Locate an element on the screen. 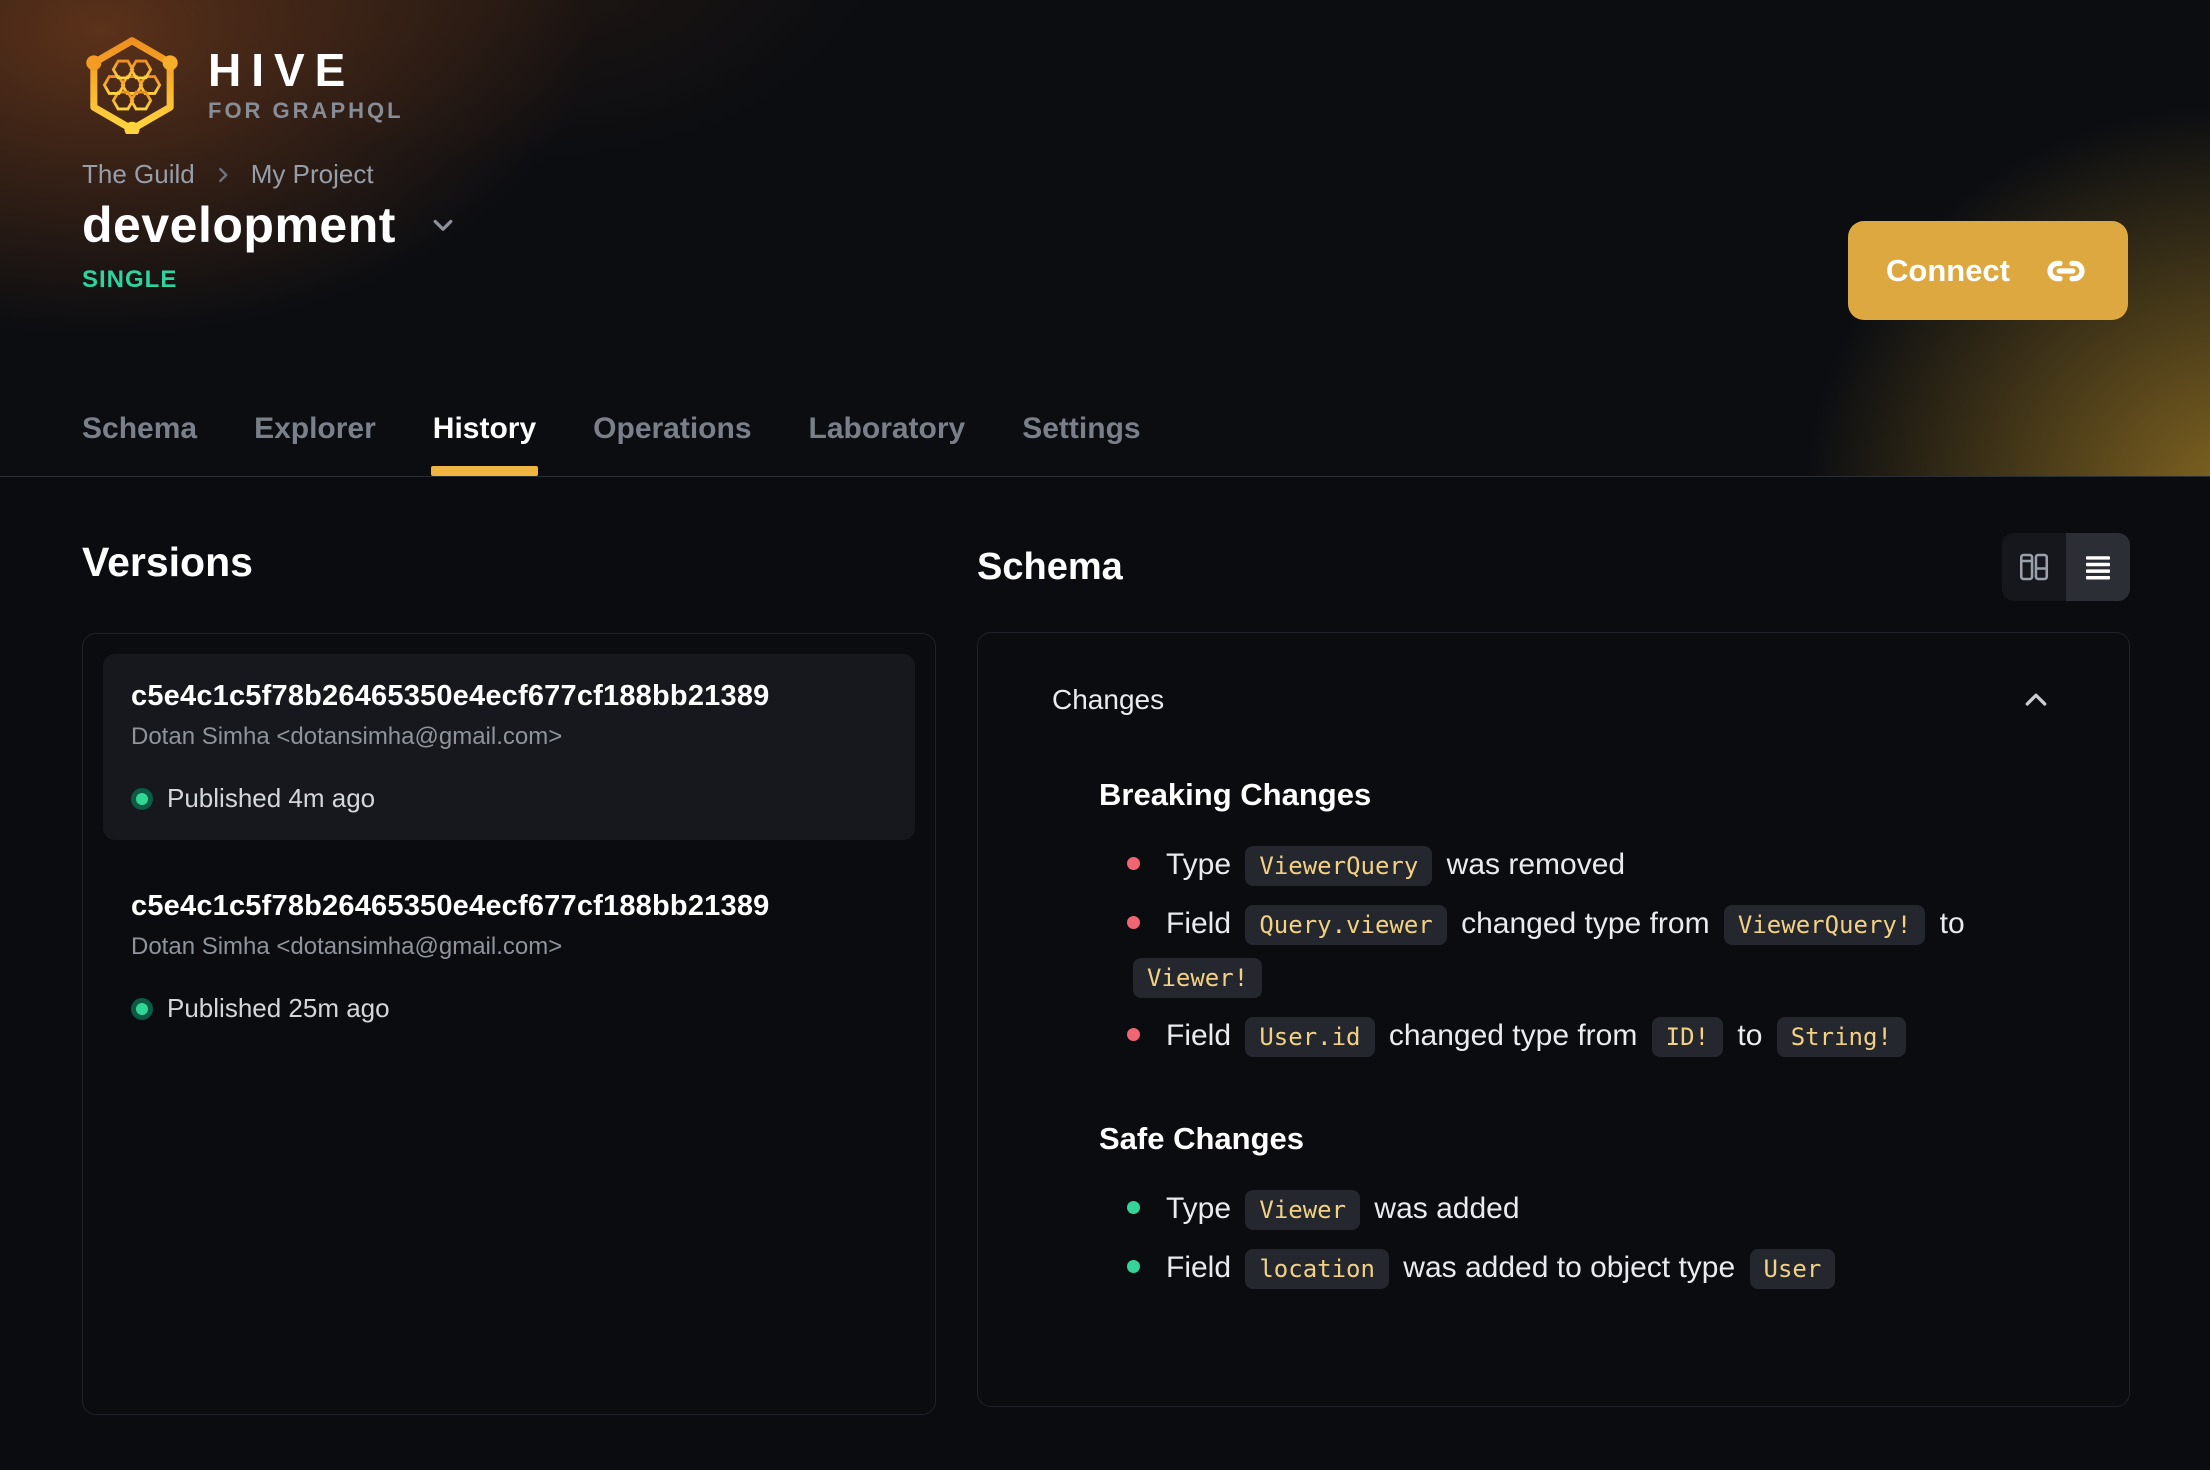 Image resolution: width=2210 pixels, height=1470 pixels. change-group-title: Breaking Changes is located at coordinates (1235, 794).